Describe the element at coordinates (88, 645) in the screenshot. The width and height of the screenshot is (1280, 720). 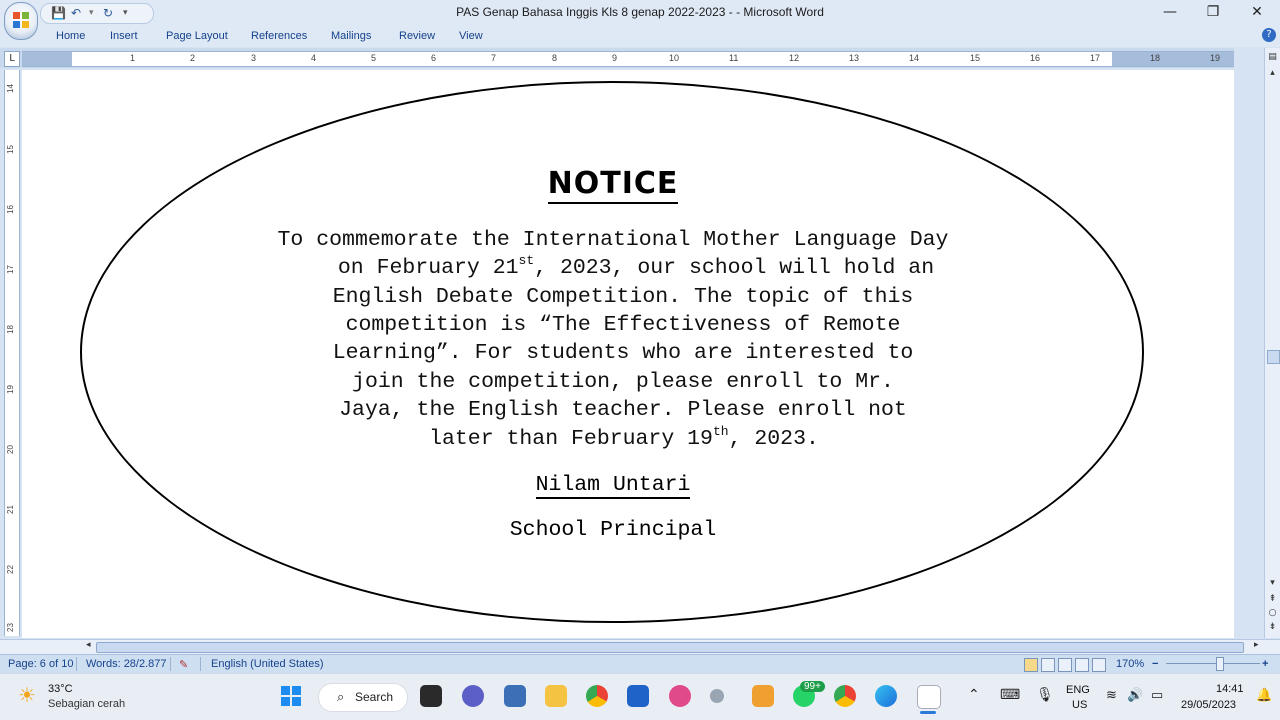
I see `scroll-left-icon: ◂` at that location.